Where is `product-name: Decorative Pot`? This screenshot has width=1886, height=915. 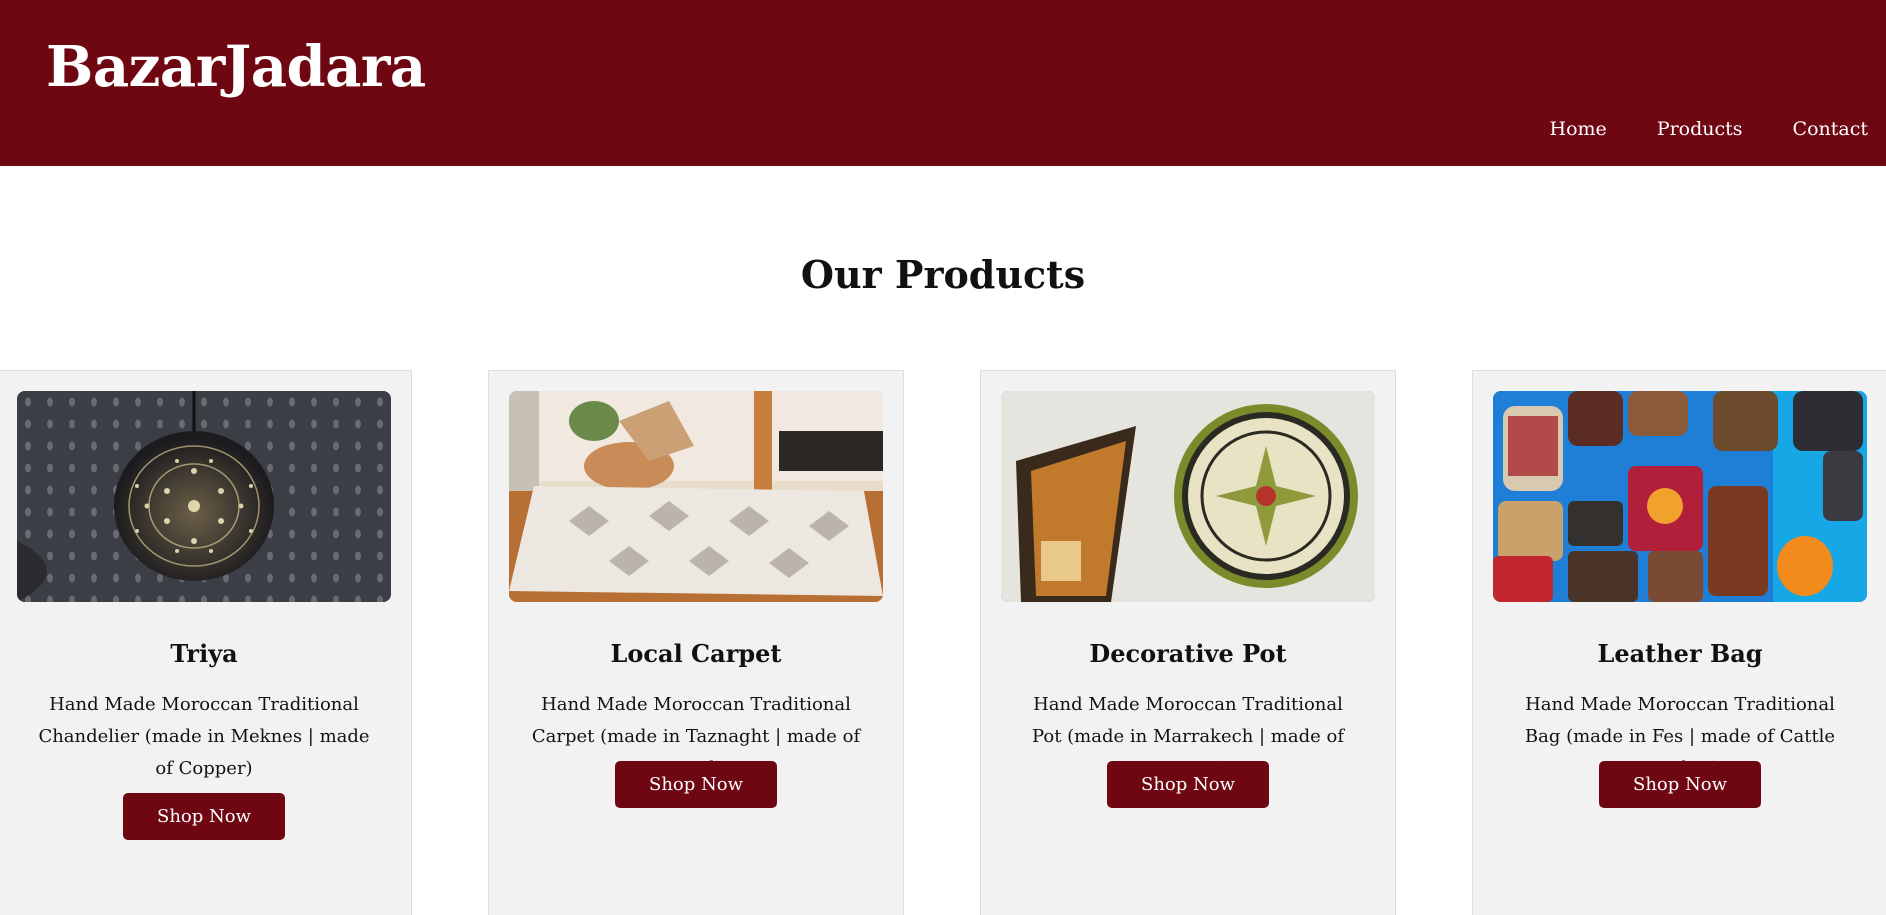
product-name: Decorative Pot is located at coordinates (1188, 653).